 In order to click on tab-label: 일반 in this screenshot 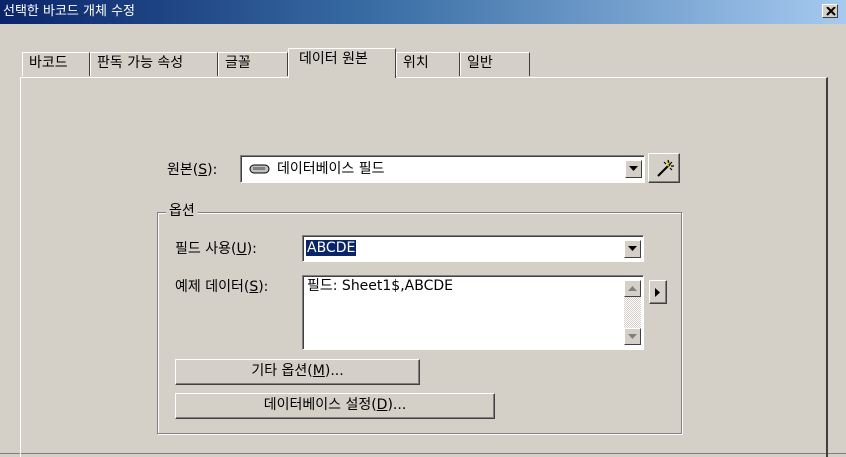, I will do `click(480, 63)`.